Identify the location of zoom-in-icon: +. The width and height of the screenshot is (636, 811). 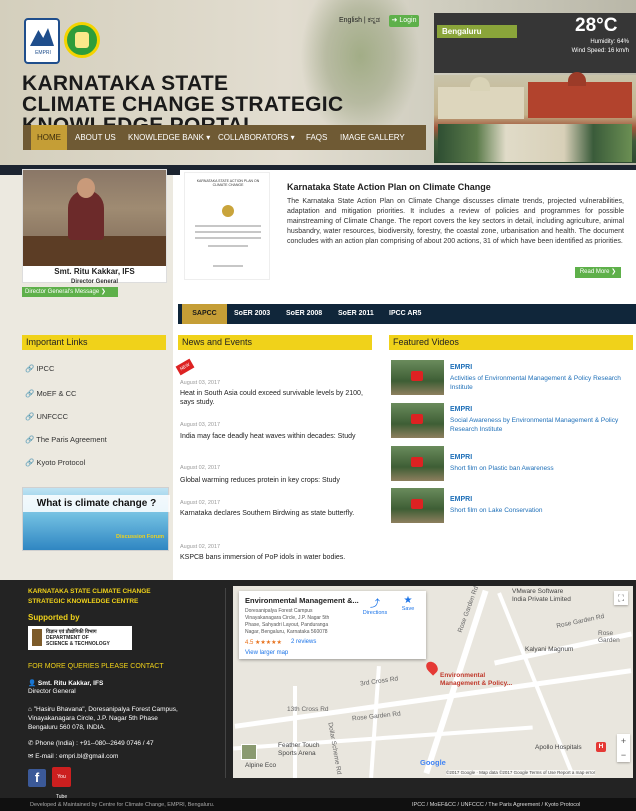
(623, 741).